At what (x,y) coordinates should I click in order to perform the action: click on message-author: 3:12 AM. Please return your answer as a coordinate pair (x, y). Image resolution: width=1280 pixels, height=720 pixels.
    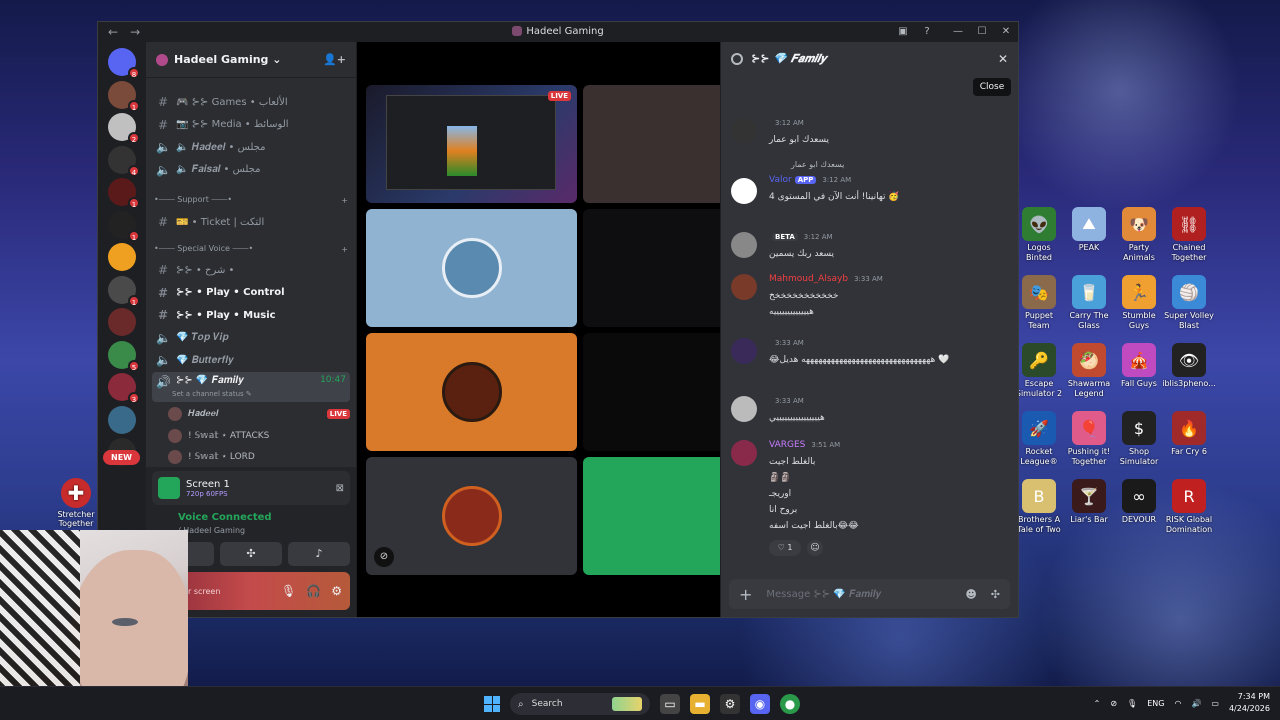
    Looking at the image, I should click on (786, 123).